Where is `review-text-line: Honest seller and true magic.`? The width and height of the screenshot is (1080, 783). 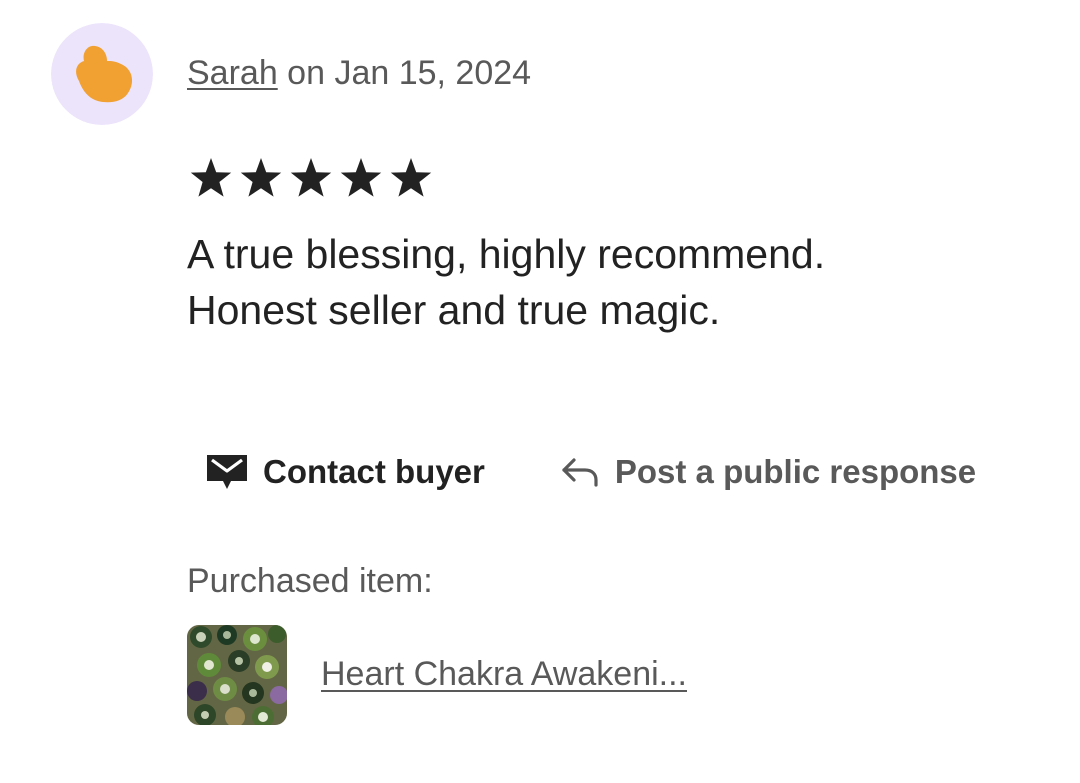
review-text-line: Honest seller and true magic. is located at coordinates (454, 310).